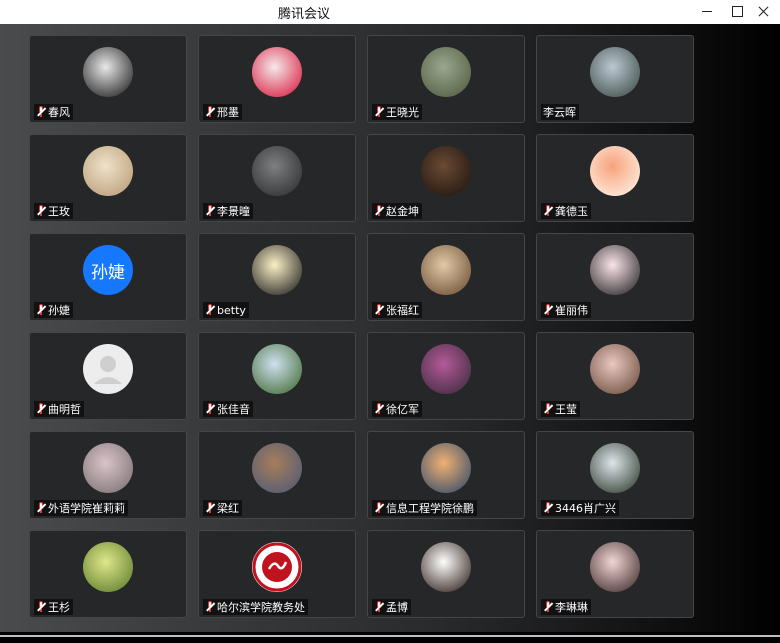 The height and width of the screenshot is (643, 780). I want to click on title-bar: 腾讯会议, so click(390, 12).